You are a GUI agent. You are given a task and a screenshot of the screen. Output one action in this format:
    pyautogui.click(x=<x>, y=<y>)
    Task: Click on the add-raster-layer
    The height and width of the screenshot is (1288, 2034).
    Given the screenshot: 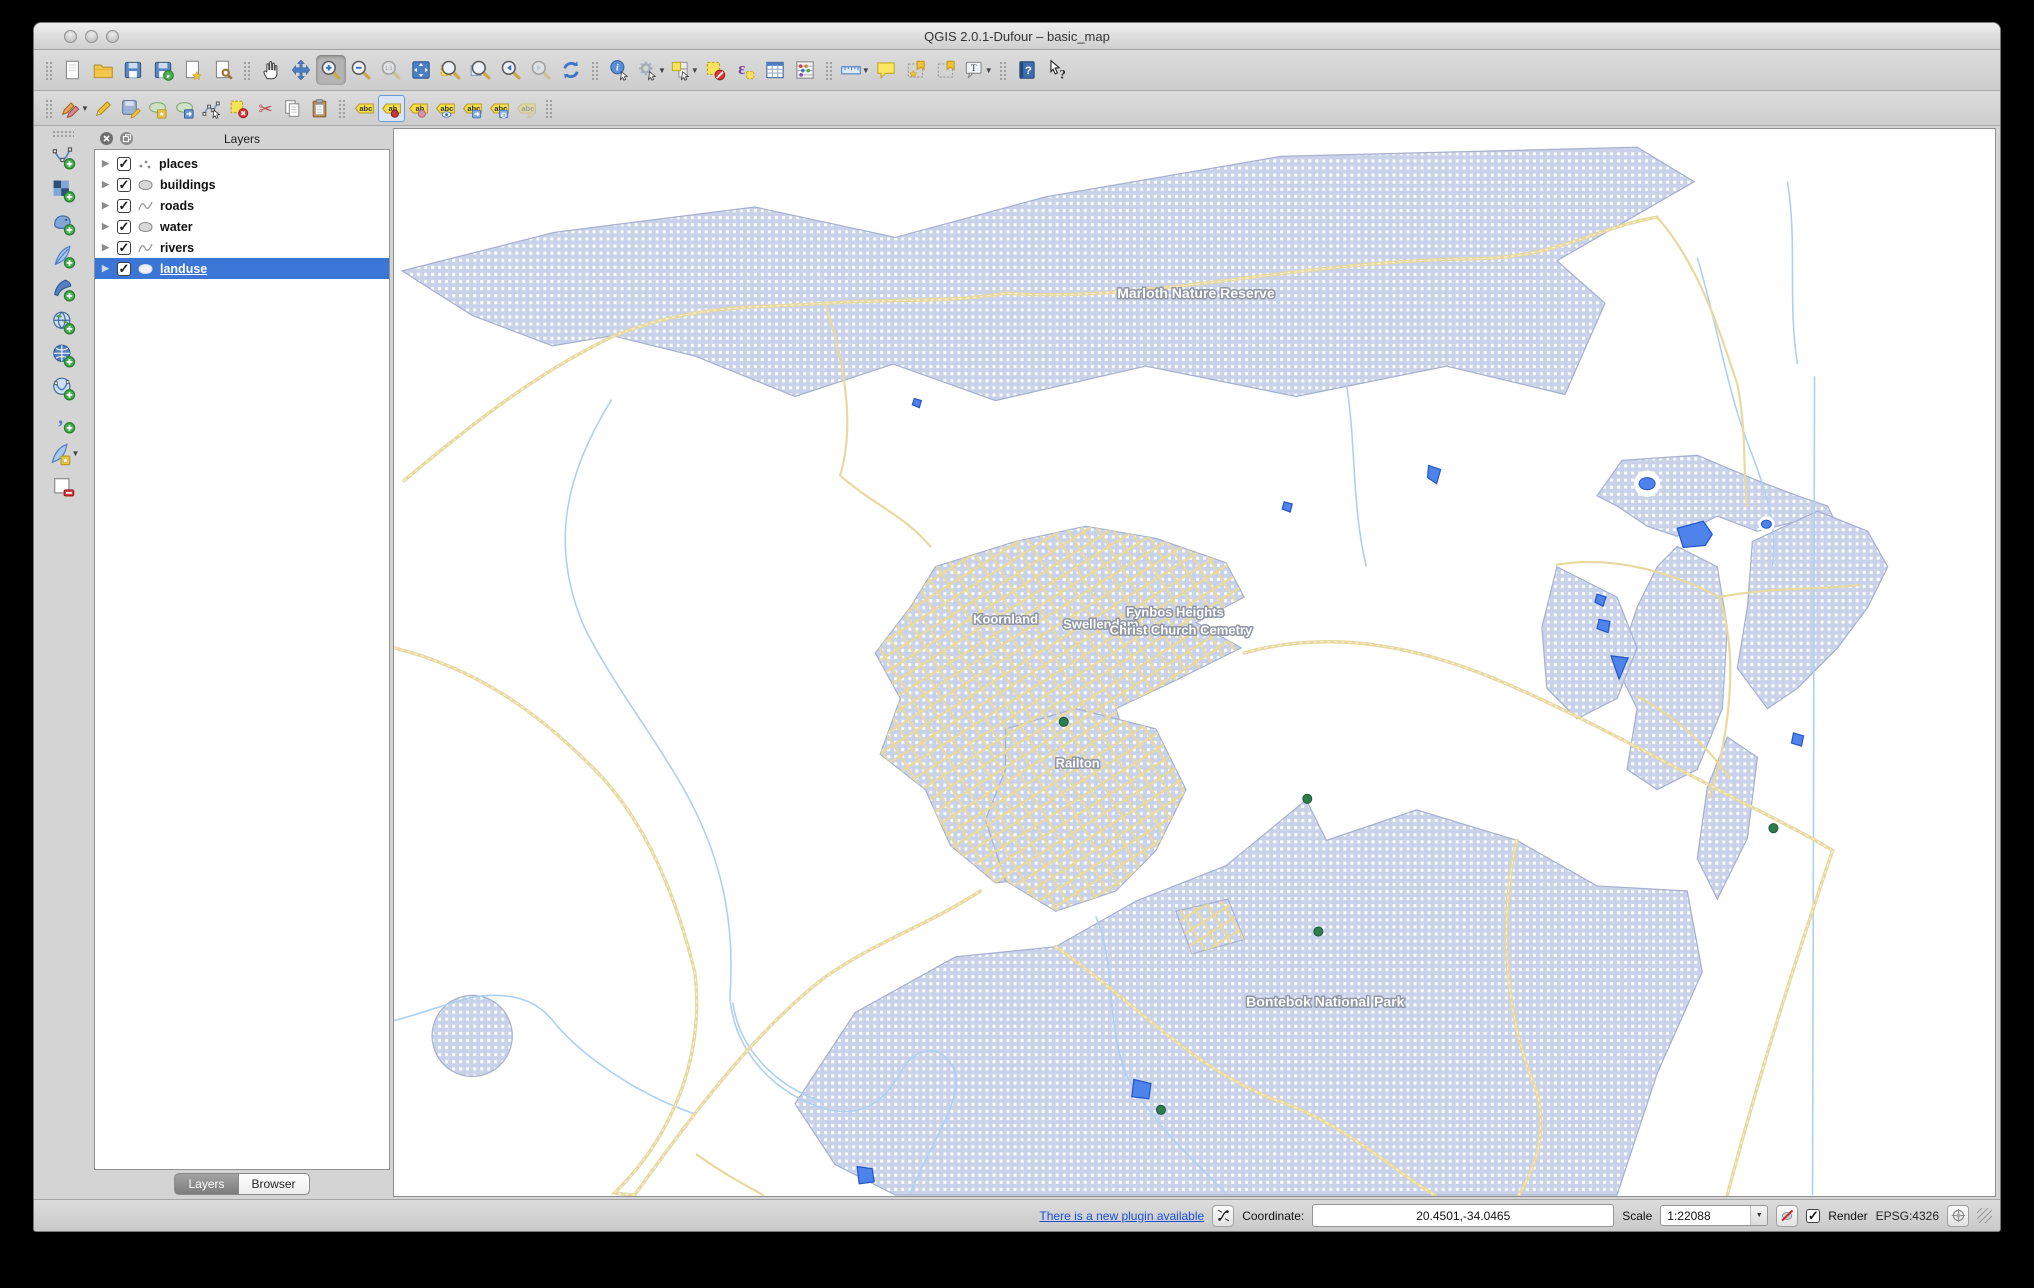 What is the action you would take?
    pyautogui.click(x=63, y=189)
    